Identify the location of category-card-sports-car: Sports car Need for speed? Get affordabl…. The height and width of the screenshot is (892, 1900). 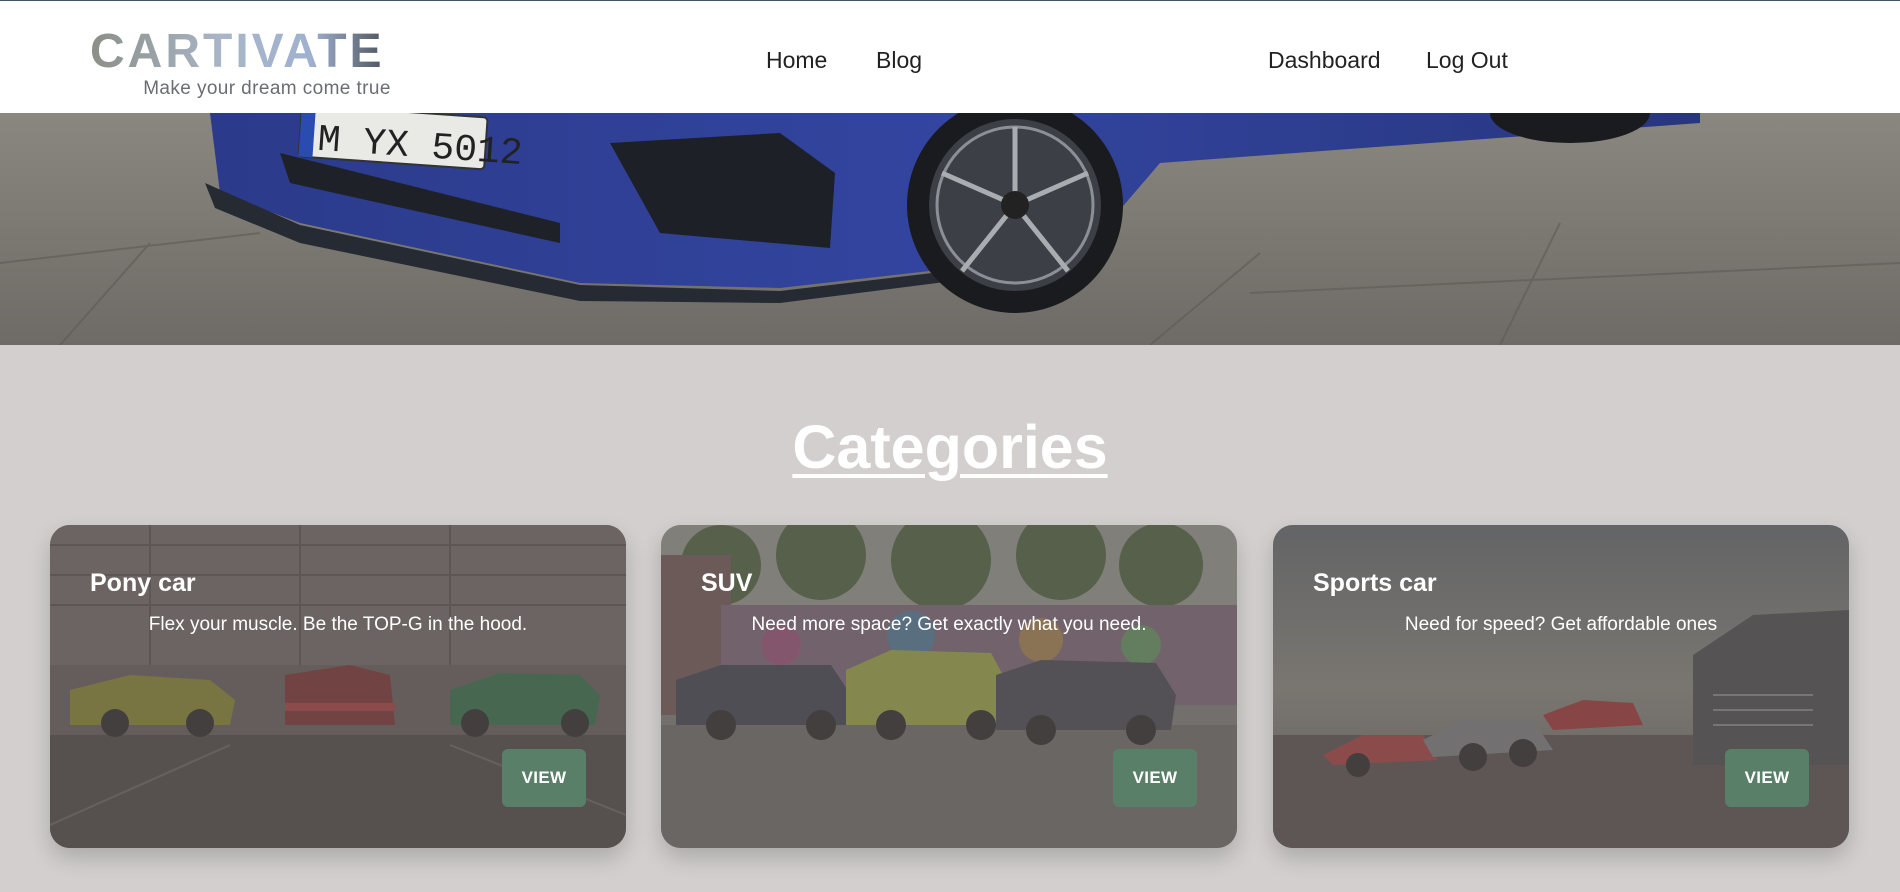
(1561, 686).